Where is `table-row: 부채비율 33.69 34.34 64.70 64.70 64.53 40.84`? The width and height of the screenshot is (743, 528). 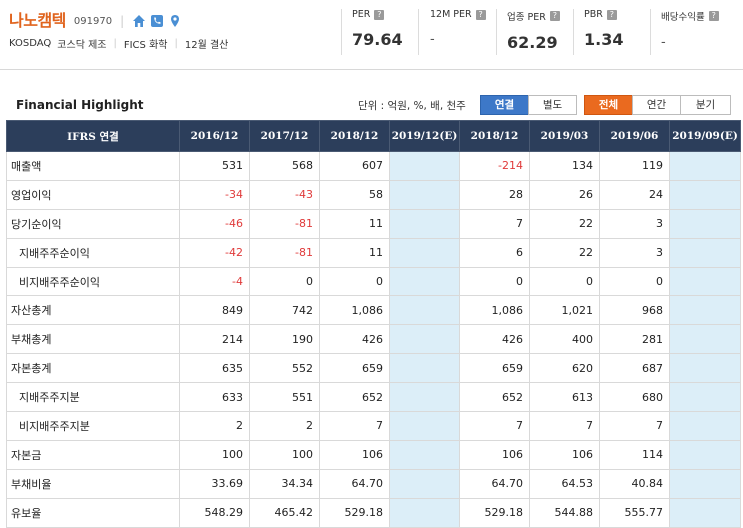
table-row: 부채비율 33.69 34.34 64.70 64.70 64.53 40.84 is located at coordinates (373, 483).